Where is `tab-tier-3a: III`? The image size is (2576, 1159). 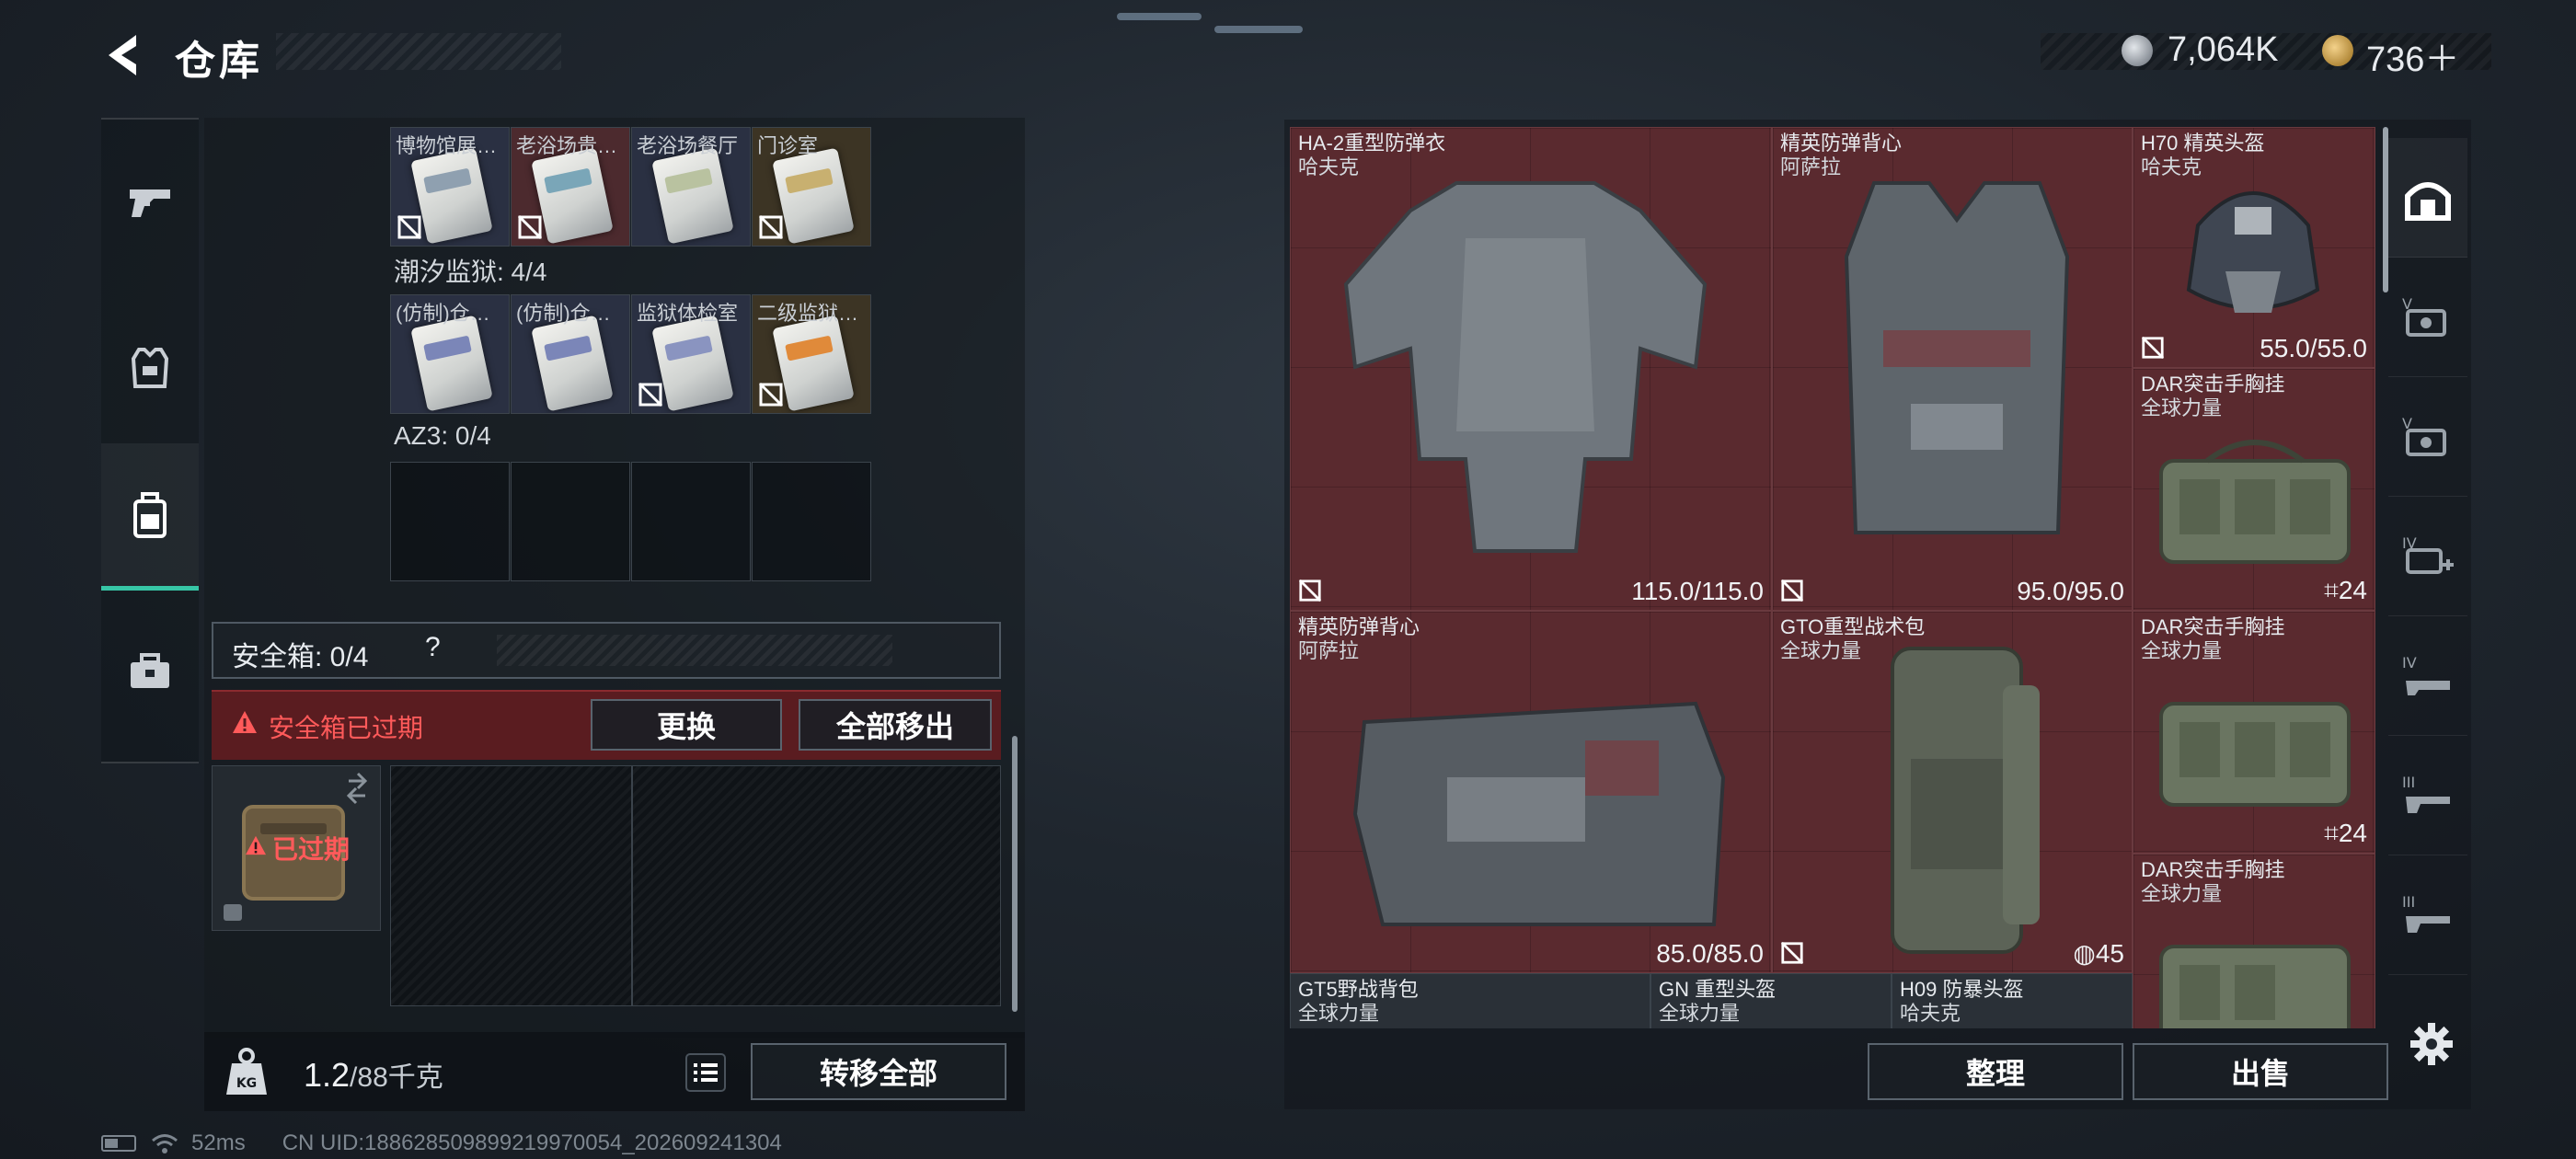
tab-tier-3a: III is located at coordinates (2427, 795).